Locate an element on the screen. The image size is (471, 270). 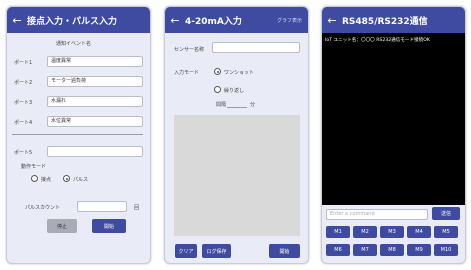
port4-label: ポート4 is located at coordinates (23, 123).